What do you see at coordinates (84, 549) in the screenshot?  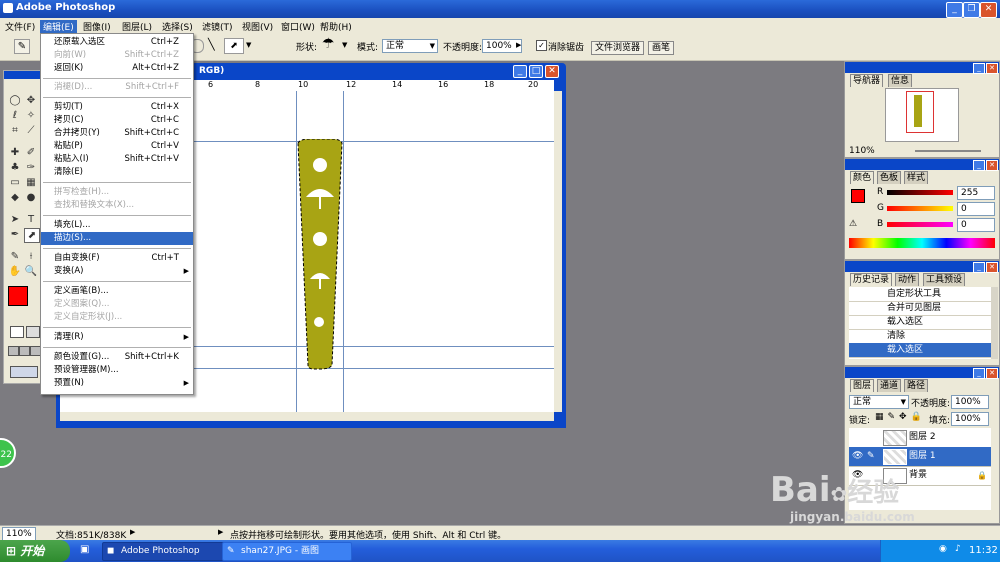 I see `show-desktop-icon: ▣` at bounding box center [84, 549].